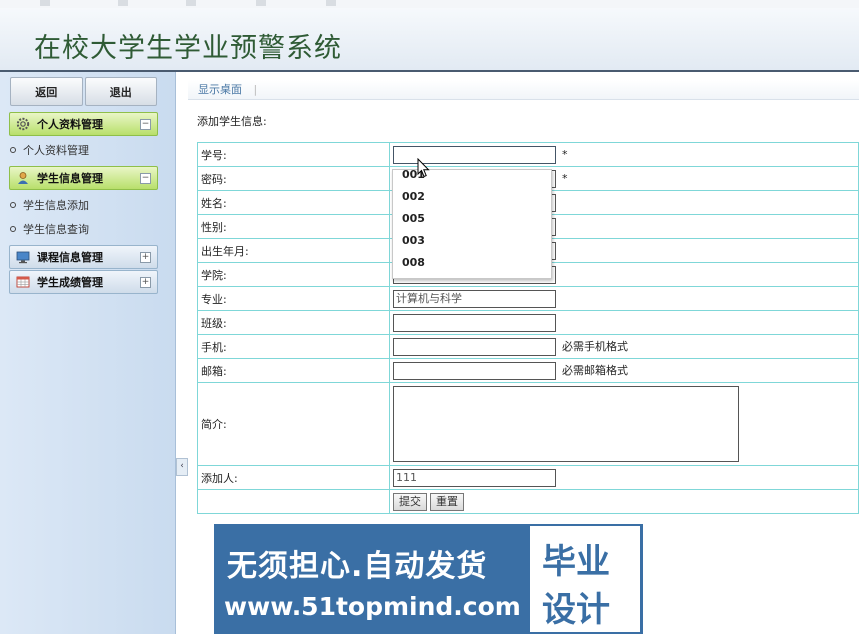 This screenshot has width=859, height=634. Describe the element at coordinates (576, 610) in the screenshot. I see `banner-badge-line2: 设计` at that location.